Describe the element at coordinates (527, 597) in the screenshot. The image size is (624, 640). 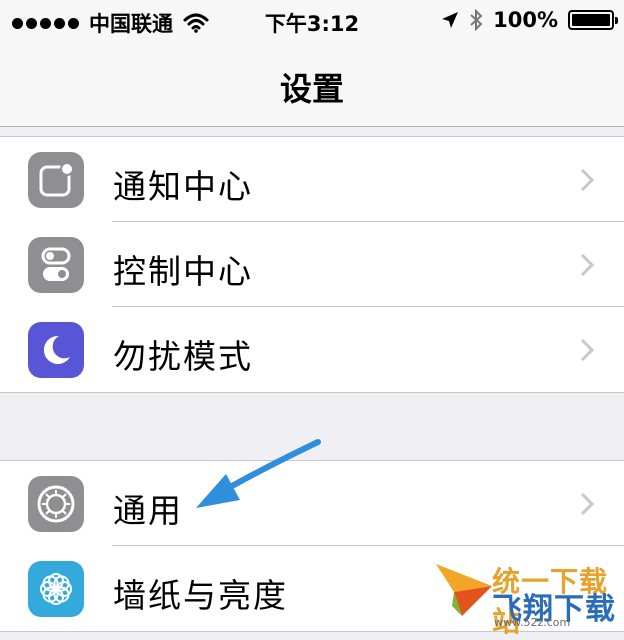
I see `watermark-logo: 统一下载站 飞翔下载 www.52z.com` at that location.